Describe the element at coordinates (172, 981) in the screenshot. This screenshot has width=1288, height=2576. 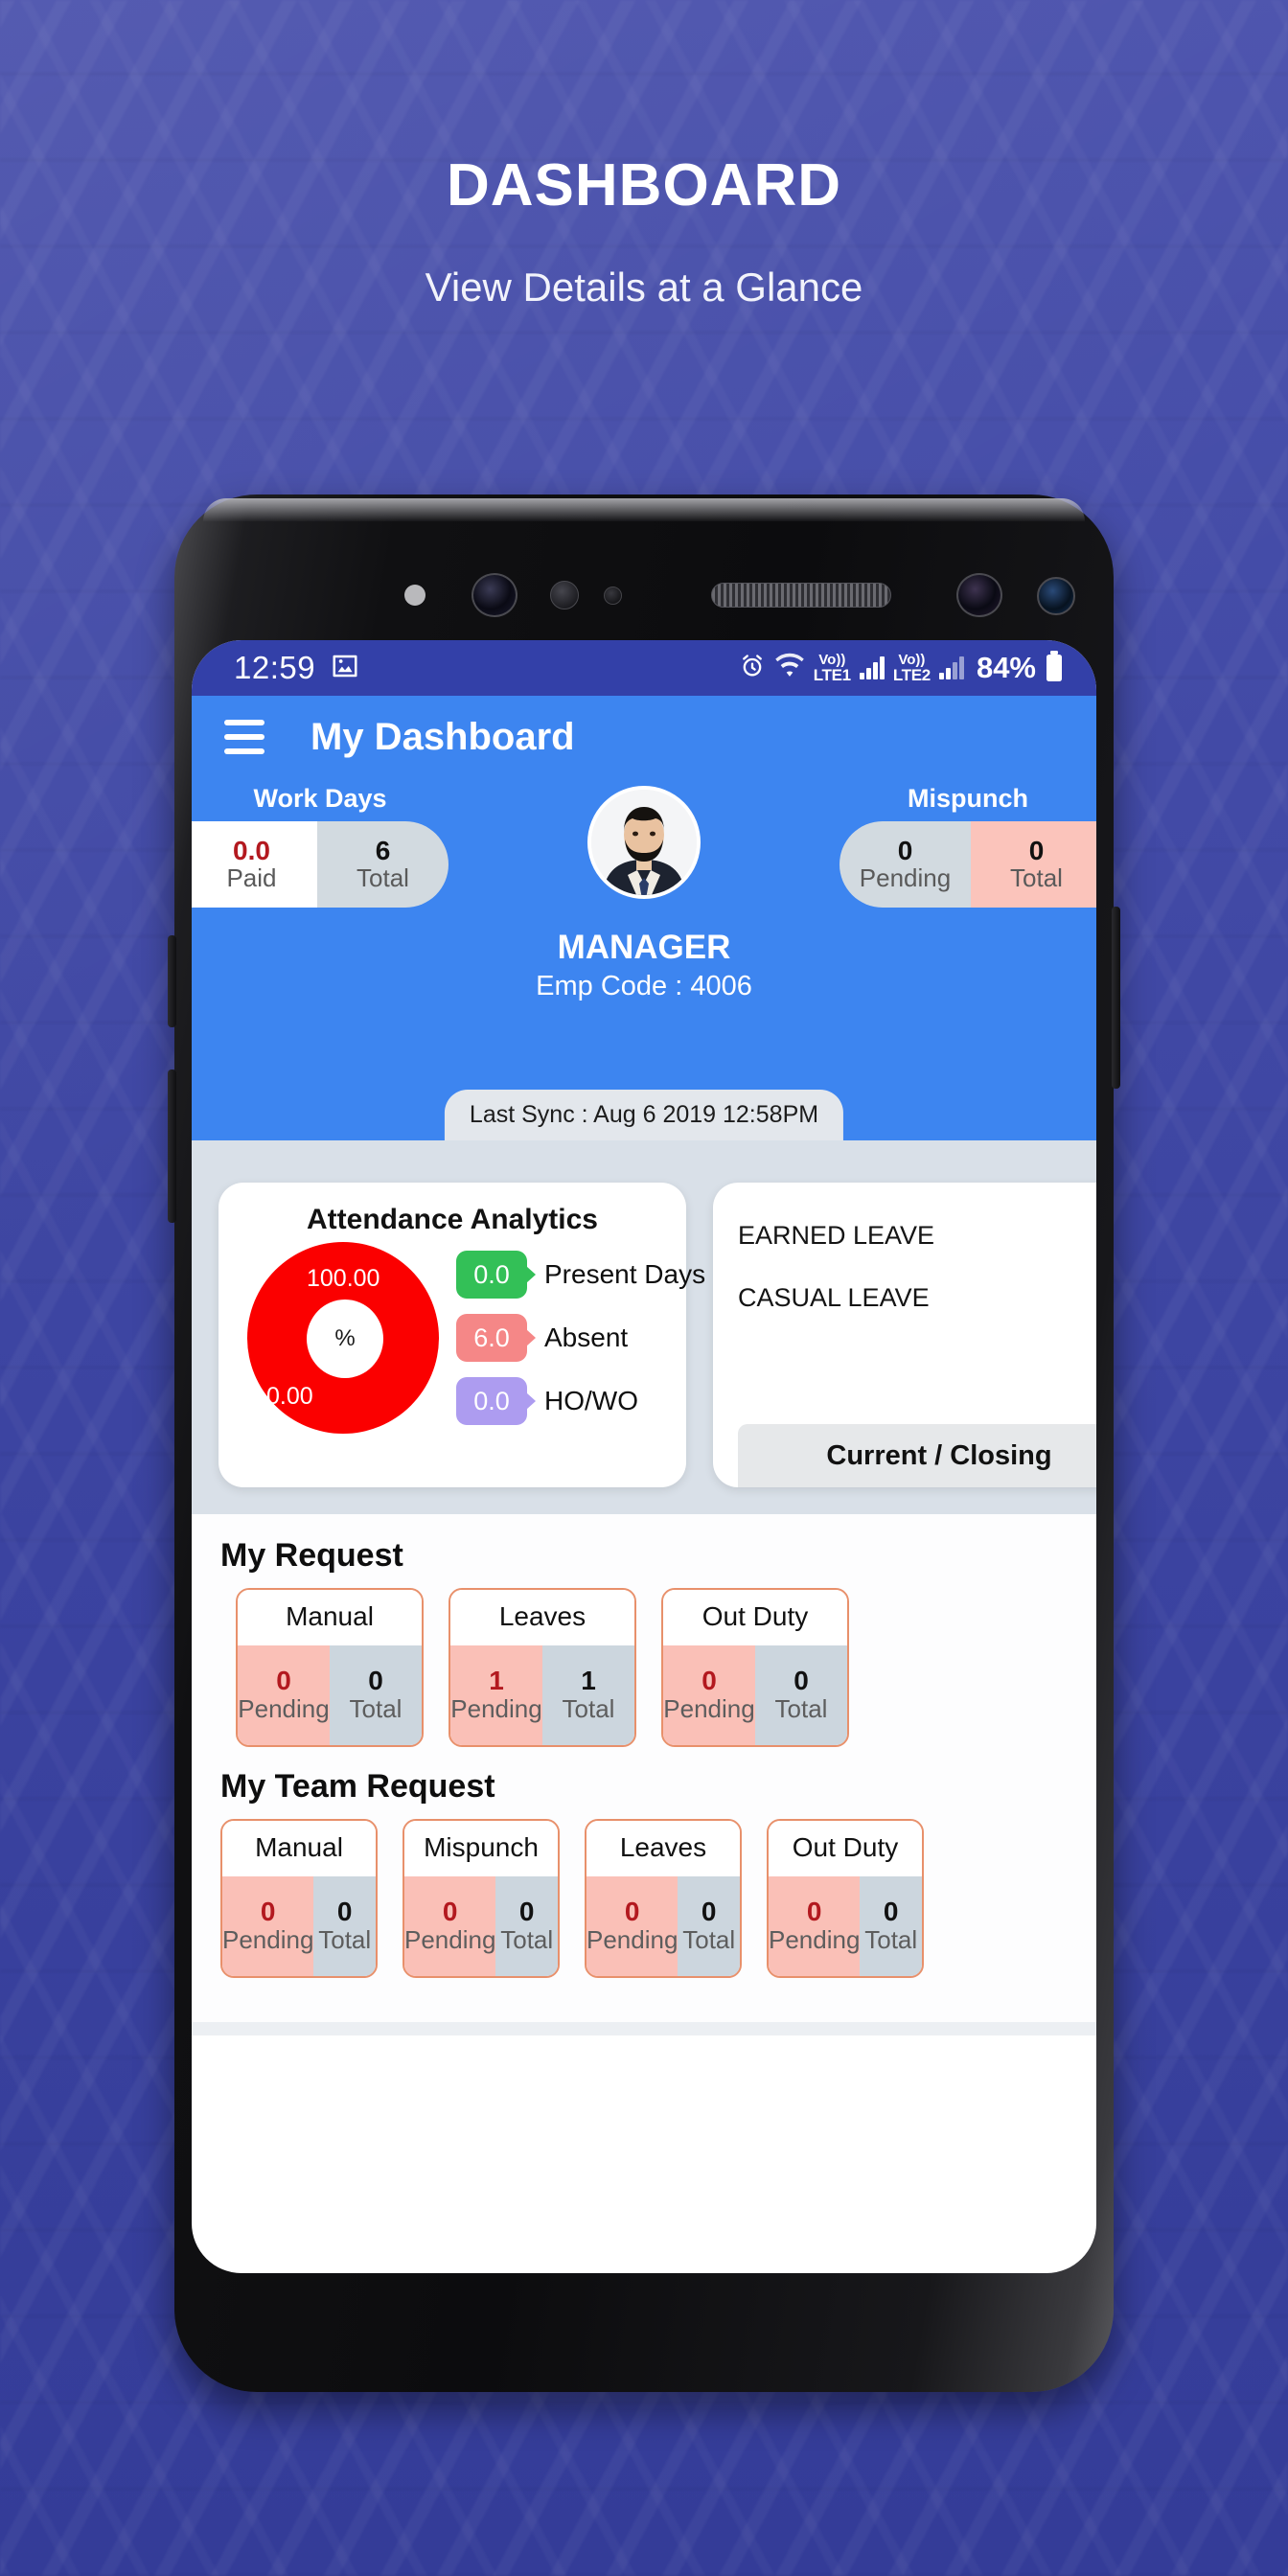
I see `volume-up-button` at that location.